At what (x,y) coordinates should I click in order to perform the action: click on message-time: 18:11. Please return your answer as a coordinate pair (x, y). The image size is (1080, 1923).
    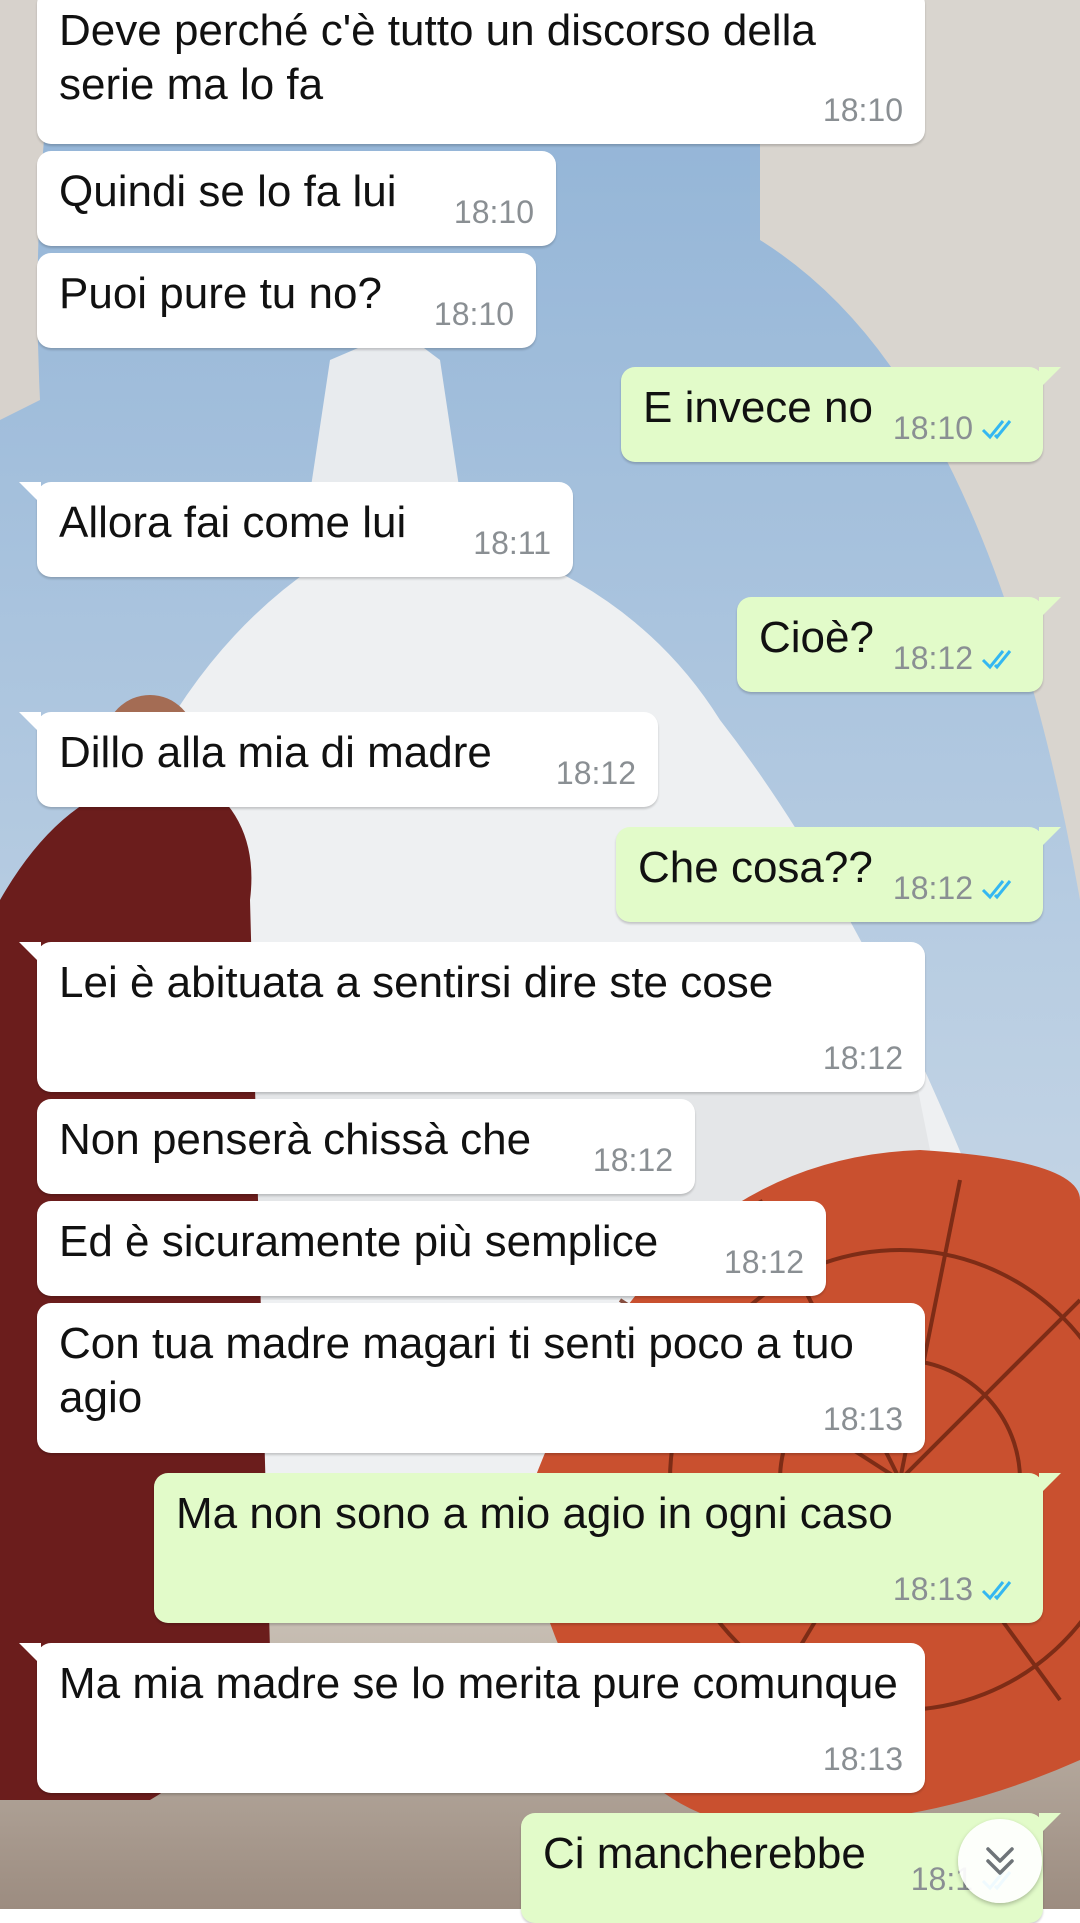
    Looking at the image, I should click on (512, 543).